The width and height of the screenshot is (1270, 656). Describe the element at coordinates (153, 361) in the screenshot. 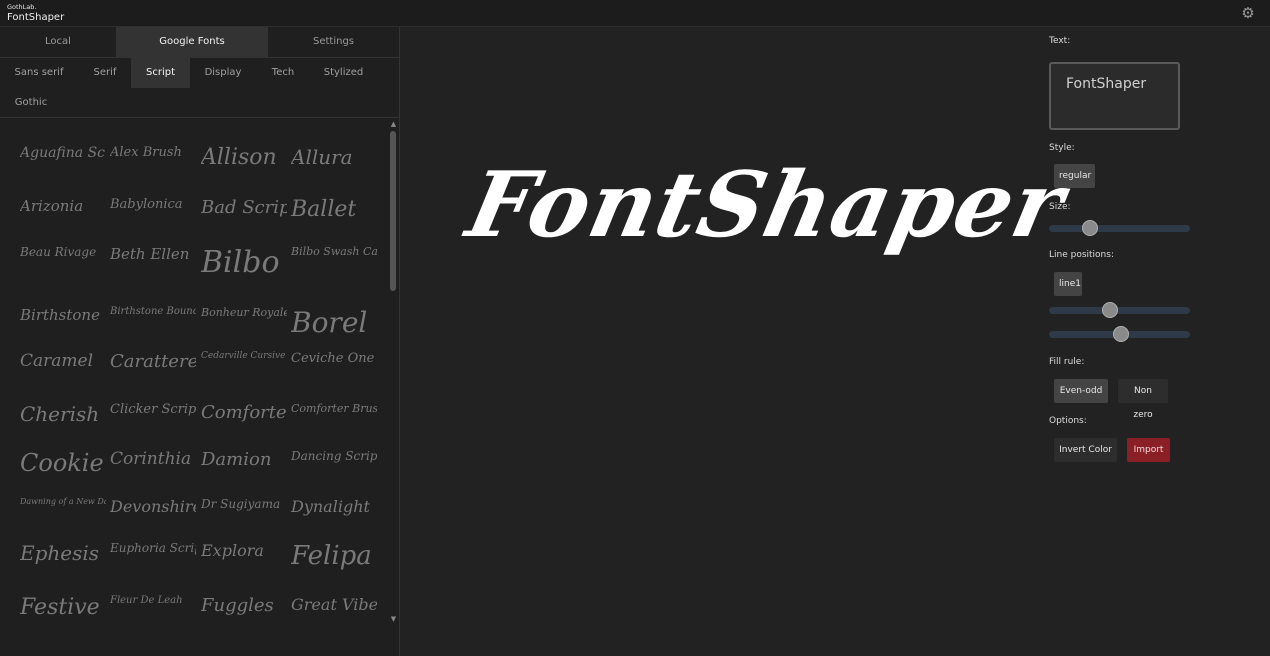

I see `font-tile: Carattere` at that location.